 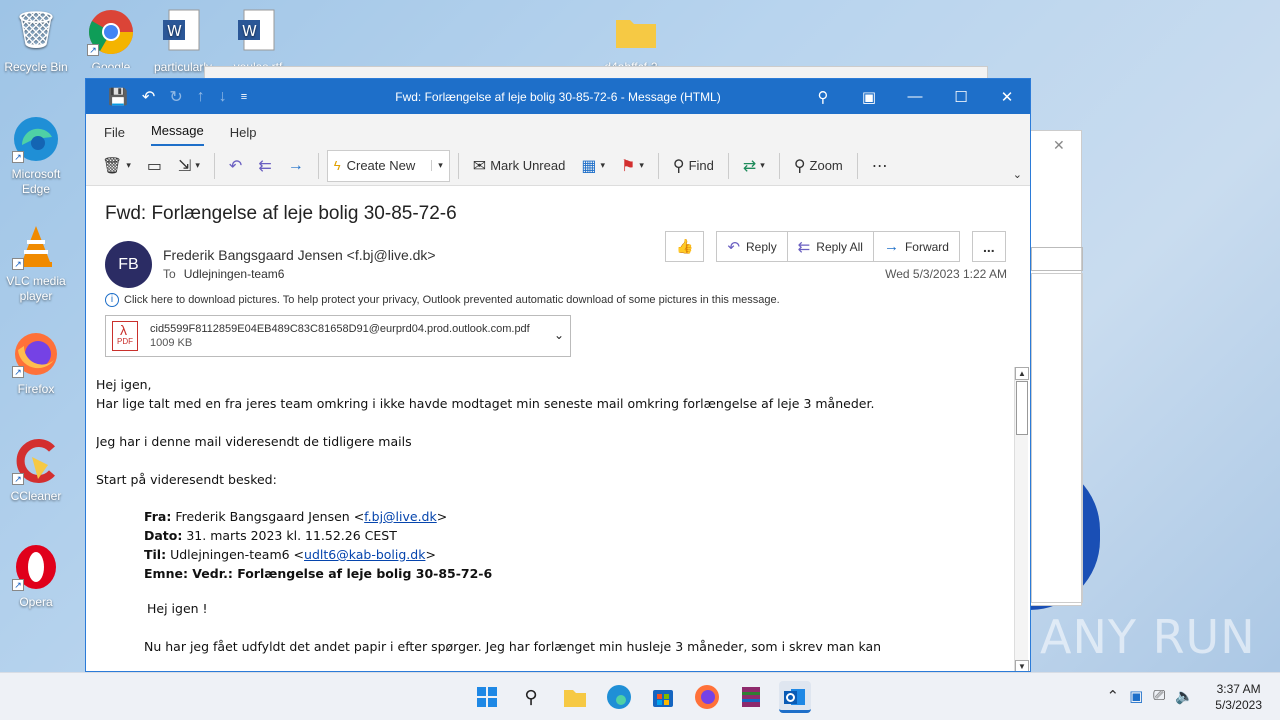 I want to click on scrollbar: ▲ ▼, so click(x=1021, y=519).